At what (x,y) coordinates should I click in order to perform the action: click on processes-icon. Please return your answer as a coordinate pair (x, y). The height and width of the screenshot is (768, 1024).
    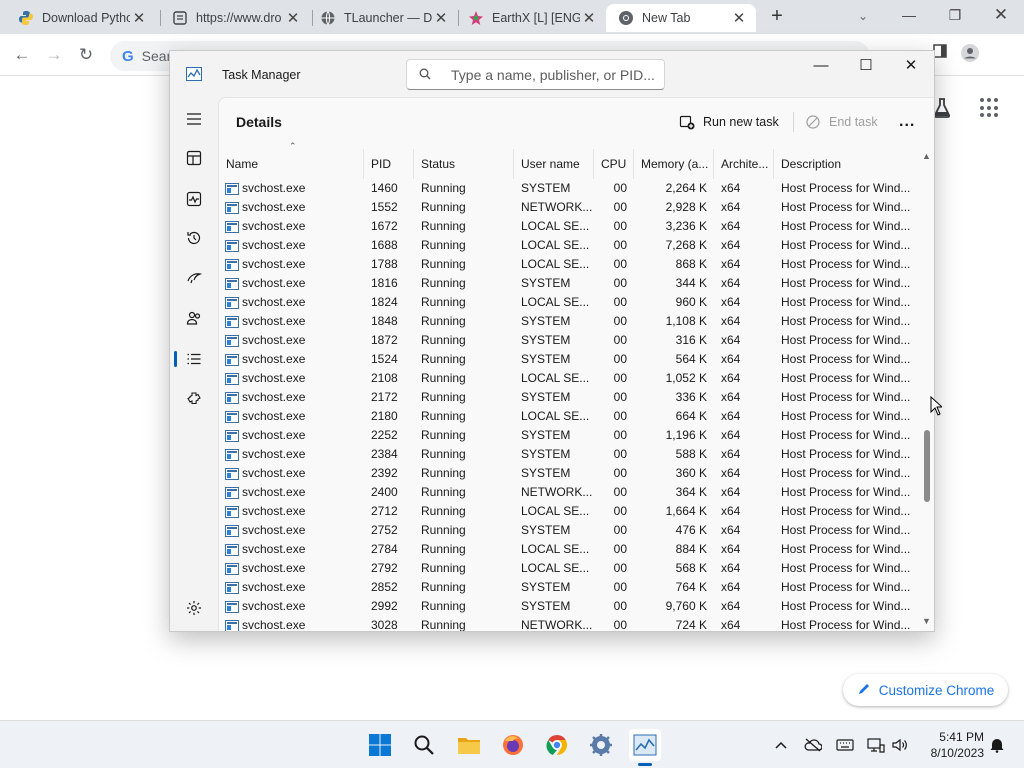
    Looking at the image, I should click on (194, 158).